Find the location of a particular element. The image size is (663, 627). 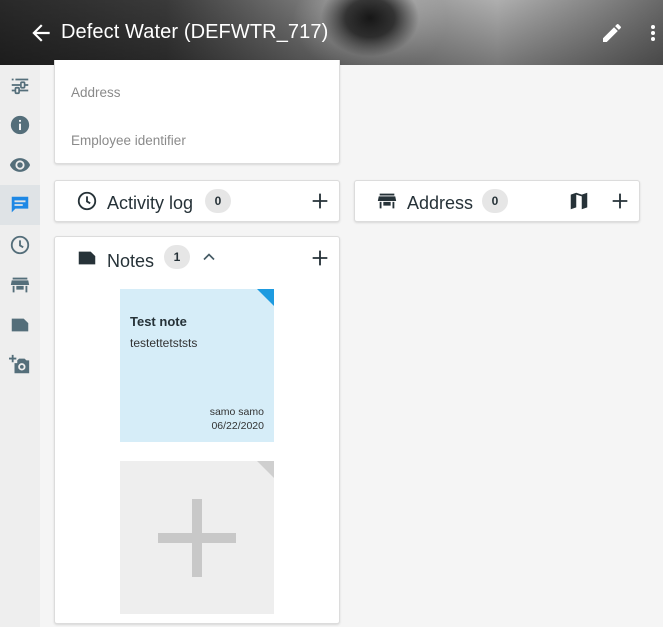

more-vertical-icon is located at coordinates (653, 33).